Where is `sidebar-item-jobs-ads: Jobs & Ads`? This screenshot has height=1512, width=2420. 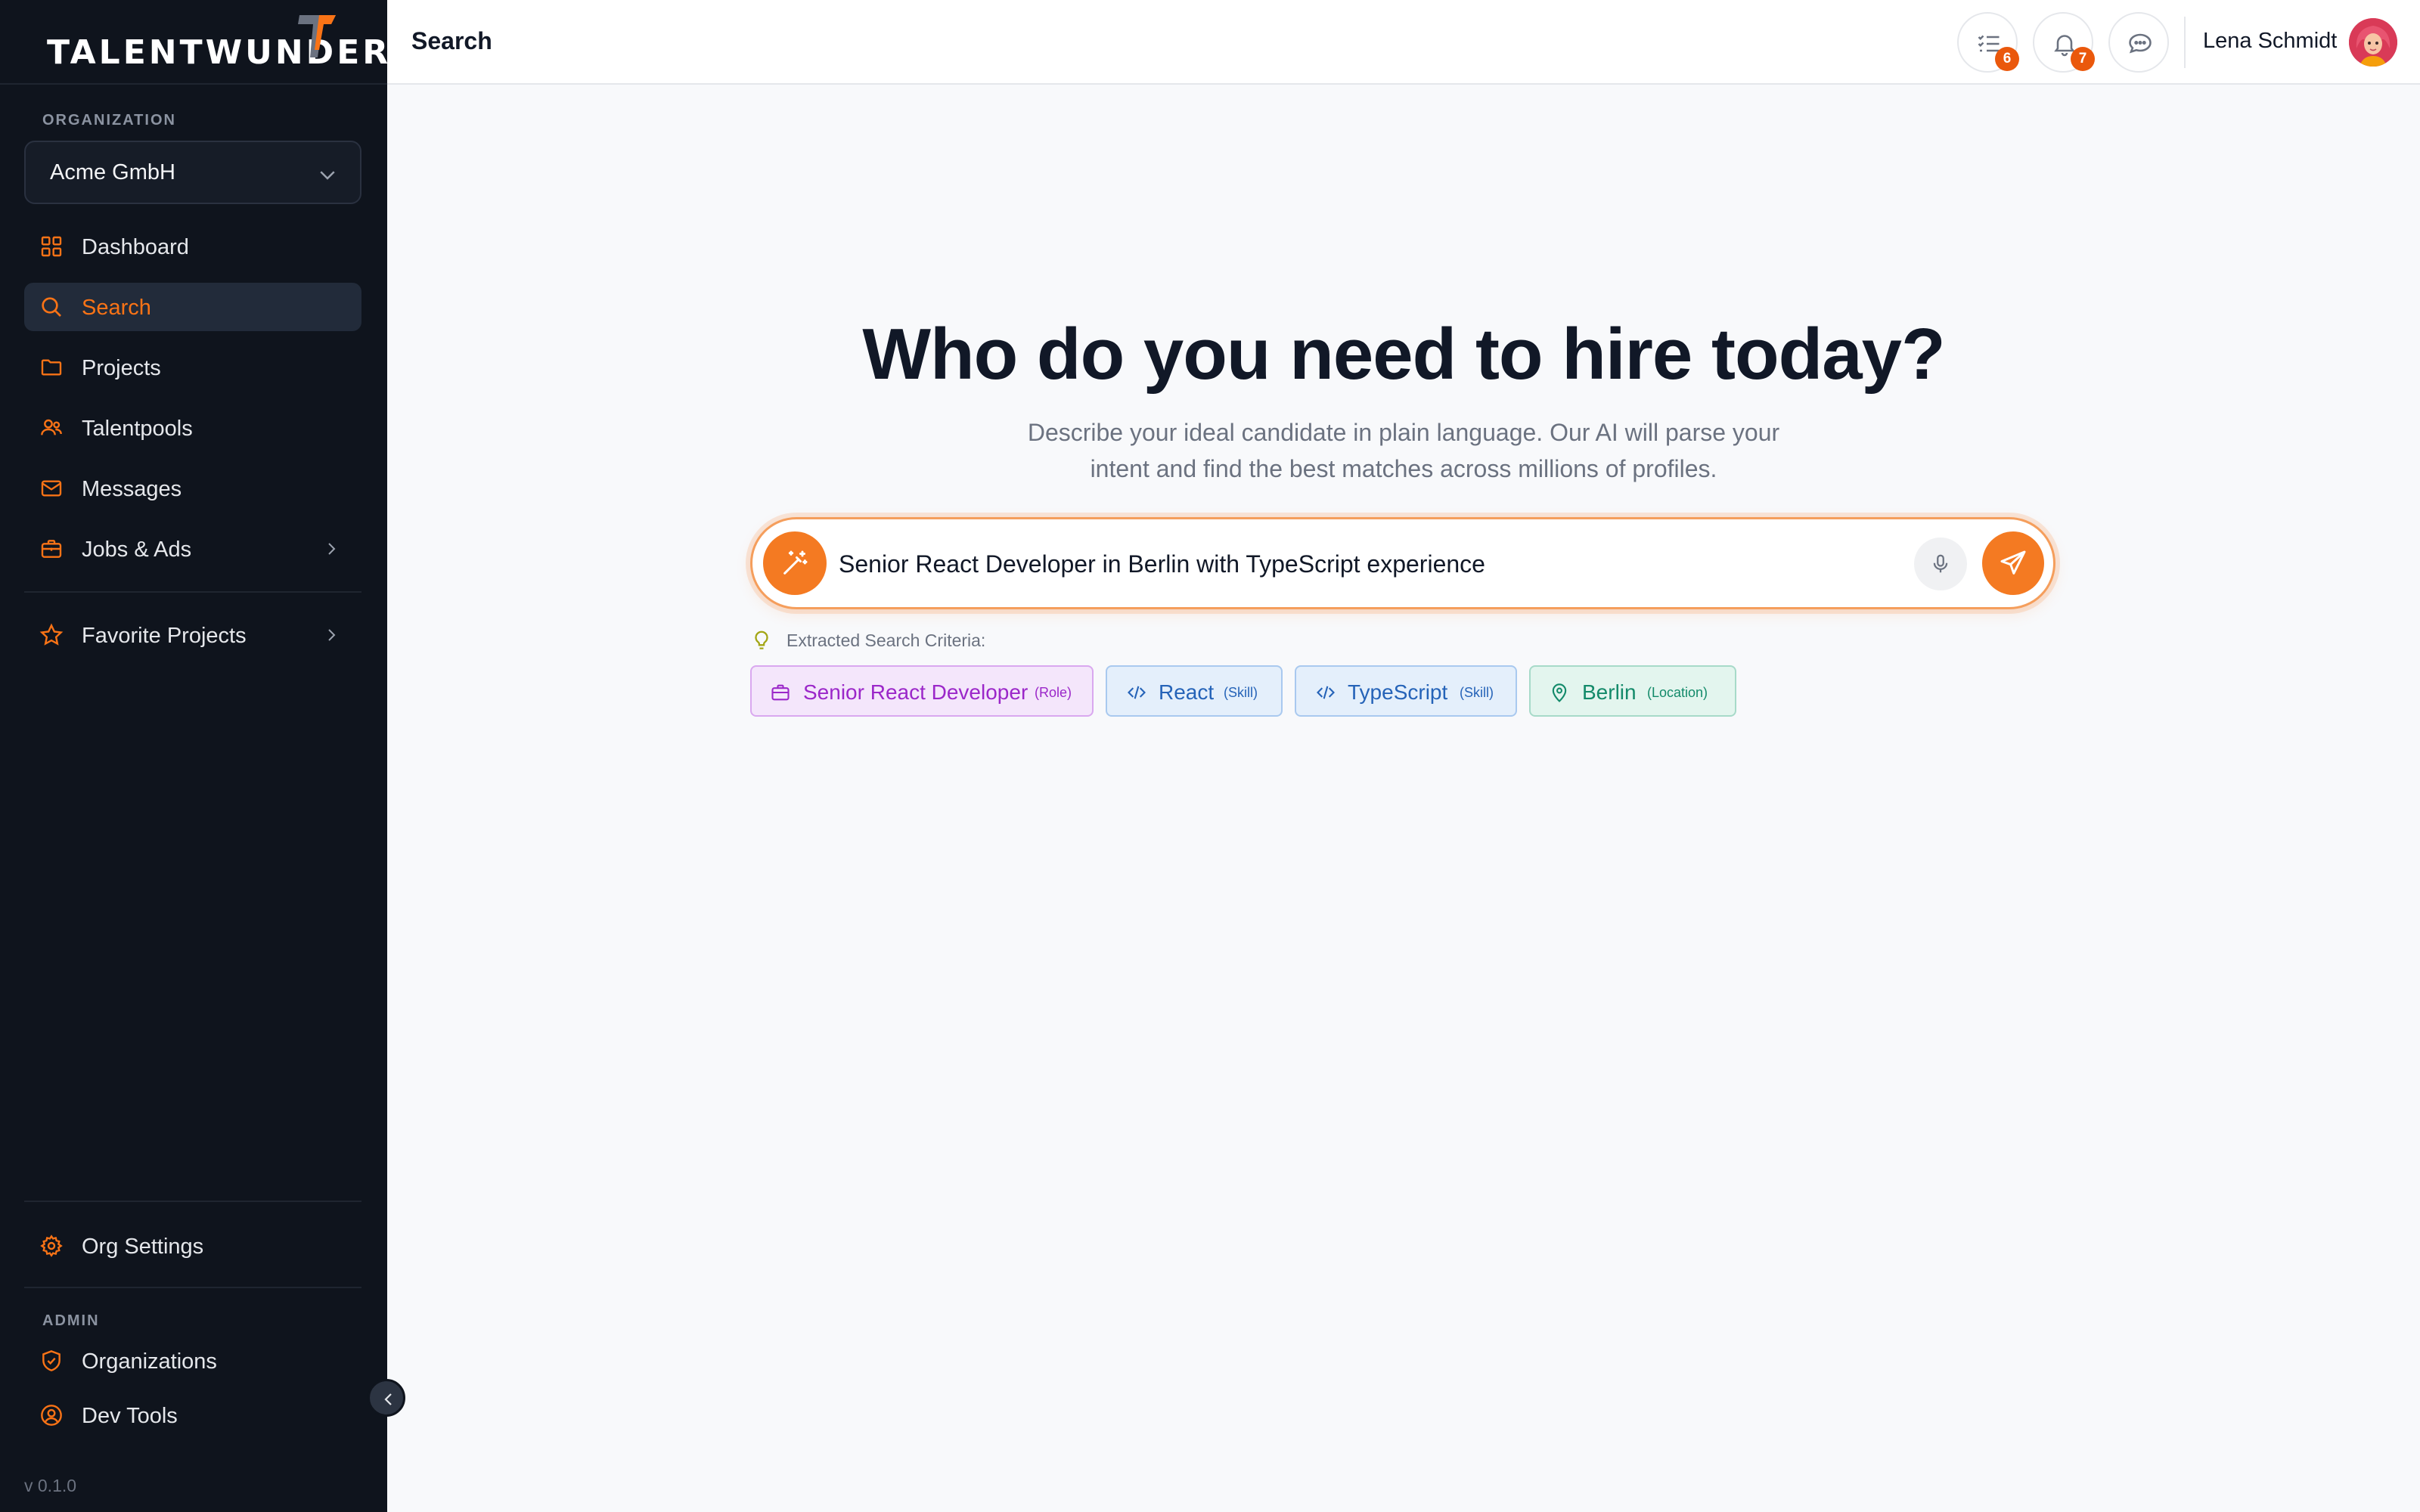 sidebar-item-jobs-ads: Jobs & Ads is located at coordinates (192, 549).